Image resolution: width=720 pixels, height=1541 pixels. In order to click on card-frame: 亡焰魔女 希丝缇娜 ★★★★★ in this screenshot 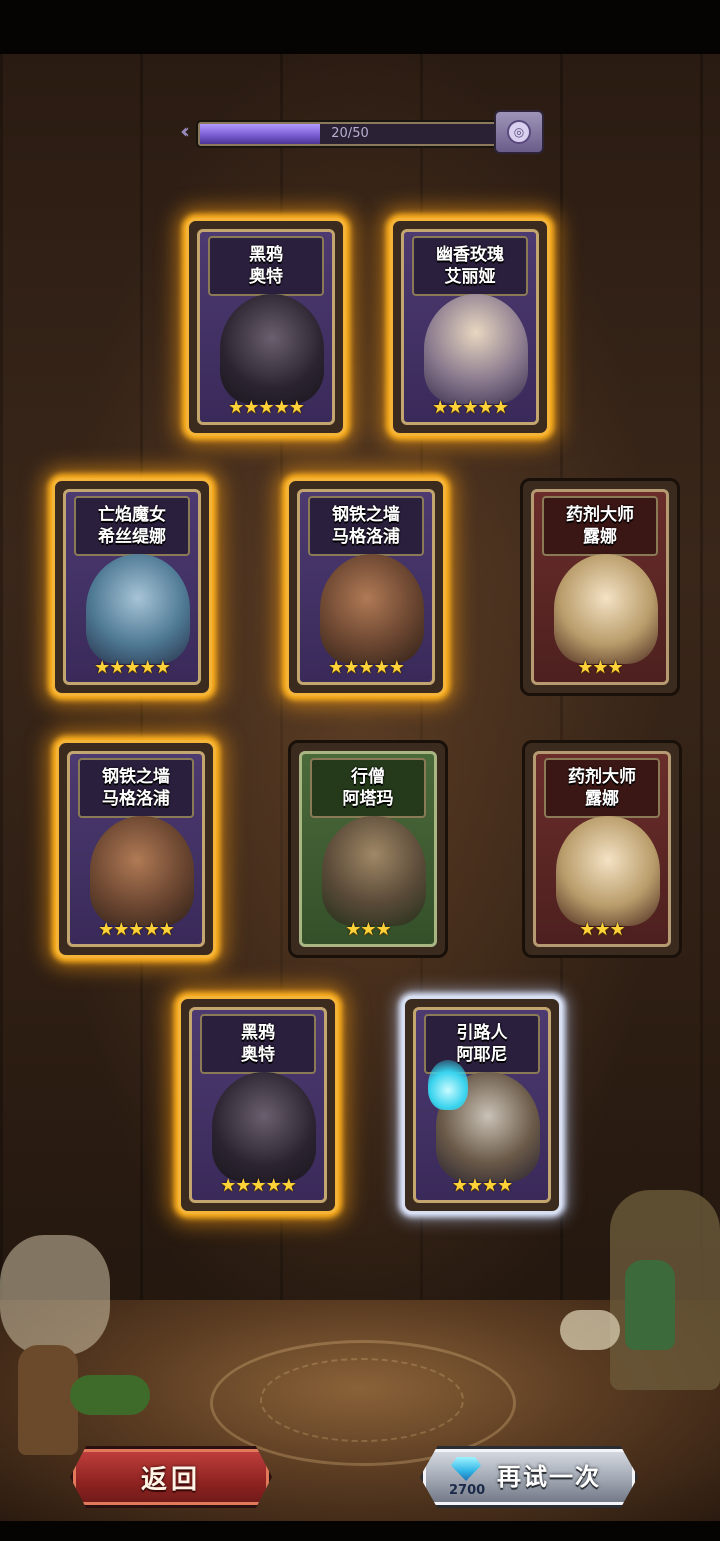, I will do `click(132, 587)`.